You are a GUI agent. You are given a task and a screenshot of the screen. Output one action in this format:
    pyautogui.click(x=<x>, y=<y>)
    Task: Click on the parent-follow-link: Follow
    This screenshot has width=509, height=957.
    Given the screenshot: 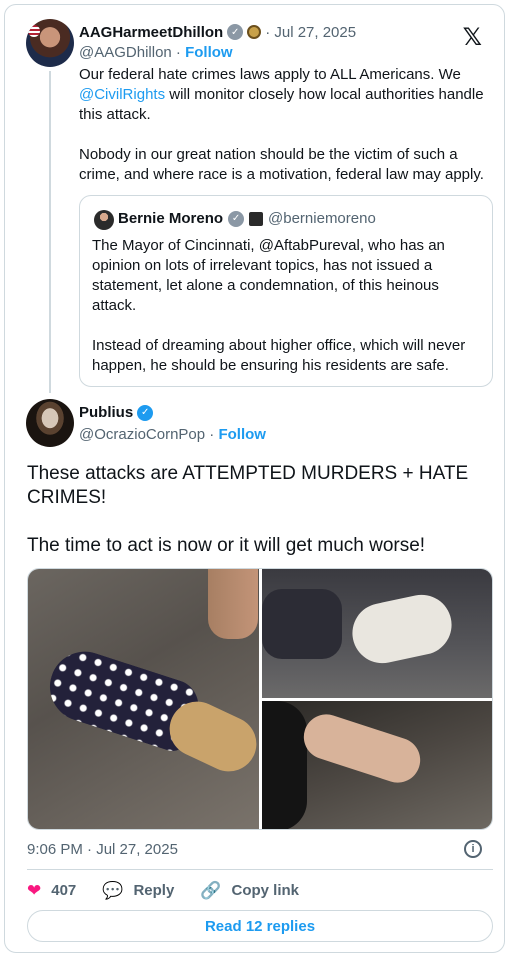 What is the action you would take?
    pyautogui.click(x=209, y=52)
    